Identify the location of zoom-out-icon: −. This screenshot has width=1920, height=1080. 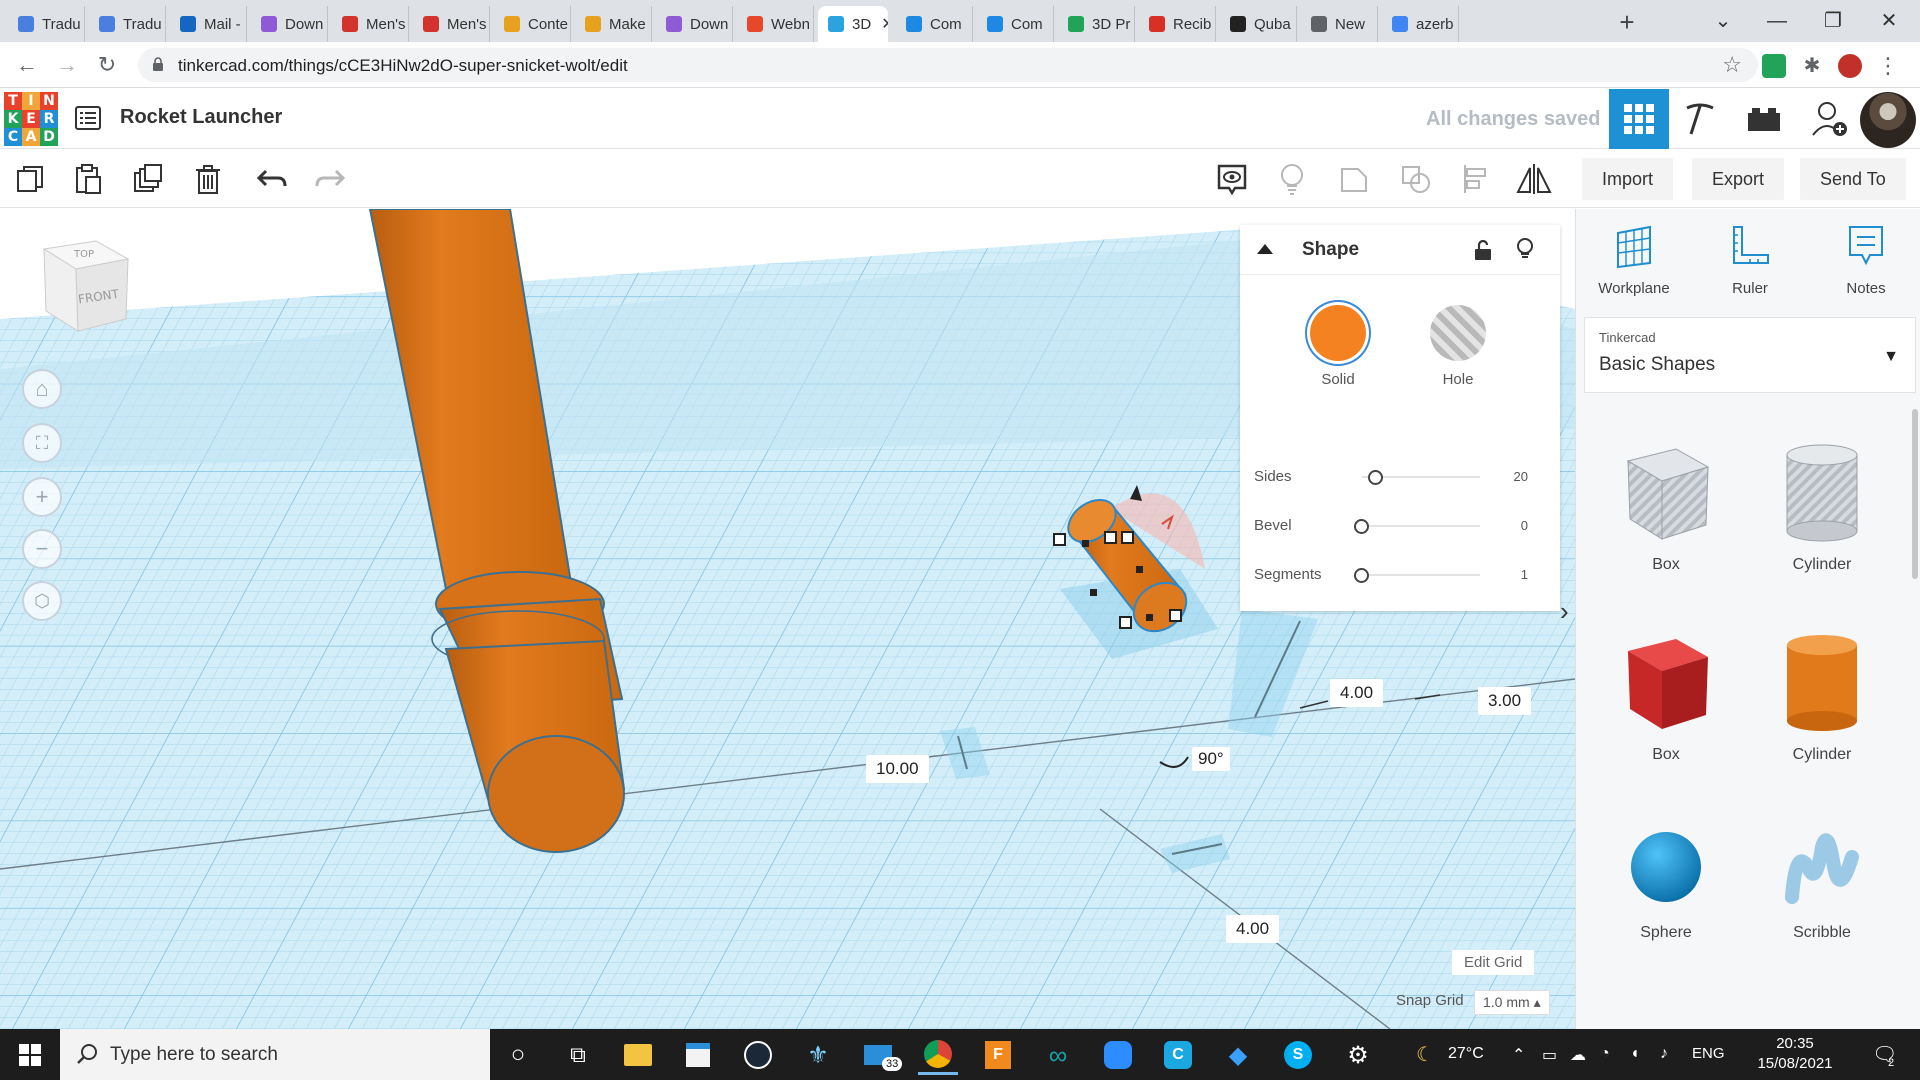
(42, 549).